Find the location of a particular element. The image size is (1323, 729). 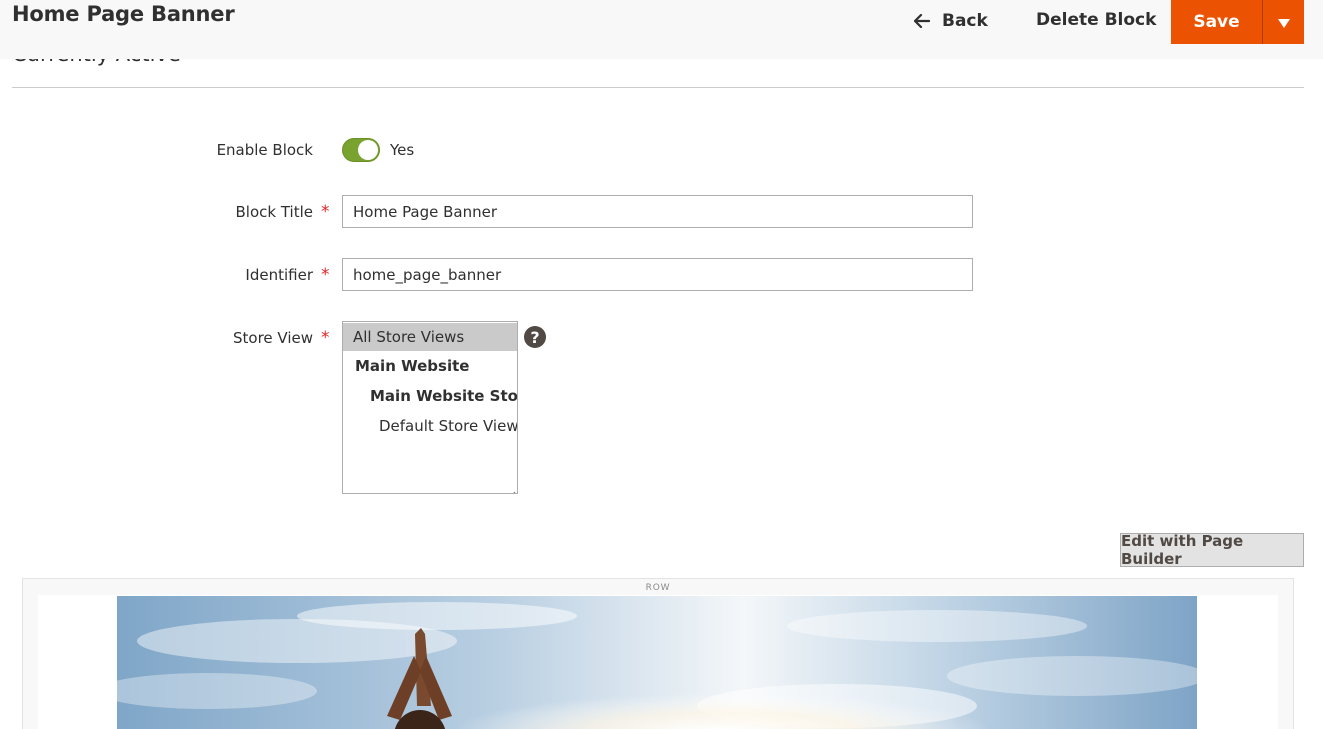

caret-down-icon is located at coordinates (1283, 22).